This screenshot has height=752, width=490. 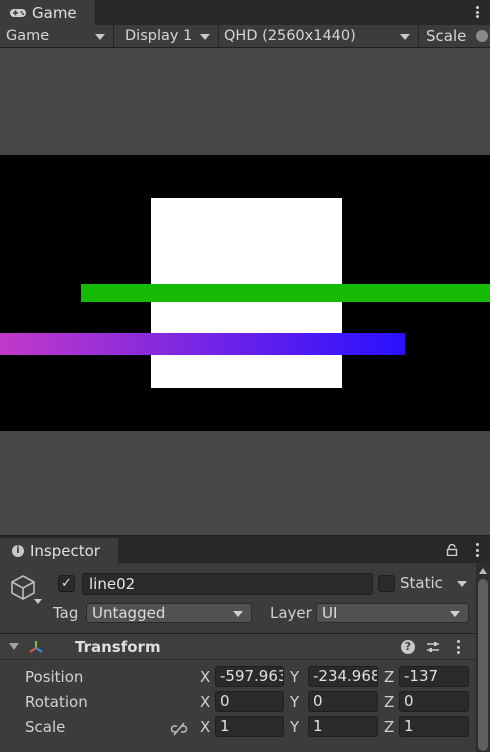 What do you see at coordinates (18, 13) in the screenshot?
I see `gamepad-icon` at bounding box center [18, 13].